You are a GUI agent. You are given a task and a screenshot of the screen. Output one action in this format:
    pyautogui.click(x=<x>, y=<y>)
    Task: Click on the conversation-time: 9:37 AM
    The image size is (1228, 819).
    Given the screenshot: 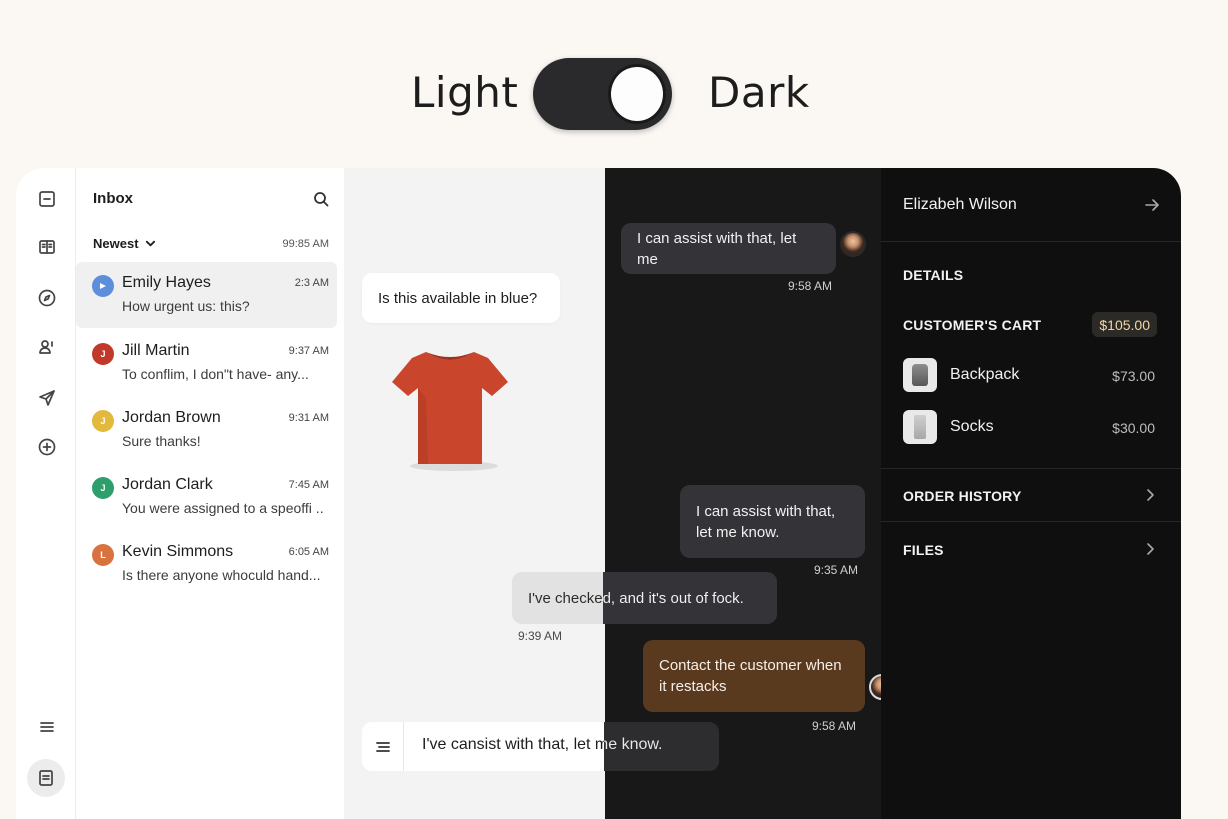 What is the action you would take?
    pyautogui.click(x=308, y=351)
    